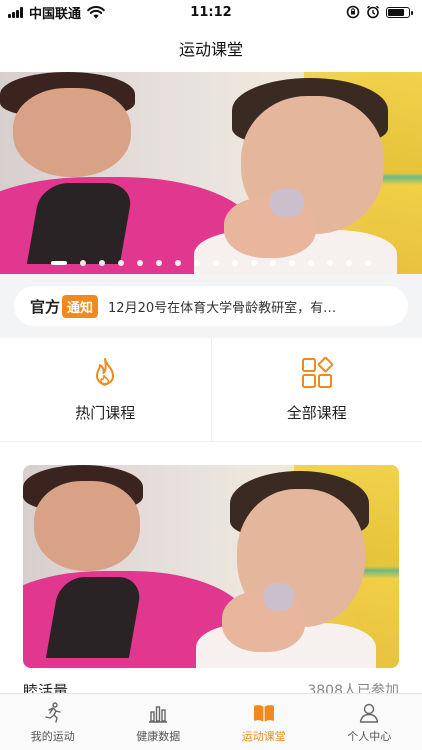  Describe the element at coordinates (263, 736) in the screenshot. I see `tab-label: 运动课堂` at that location.